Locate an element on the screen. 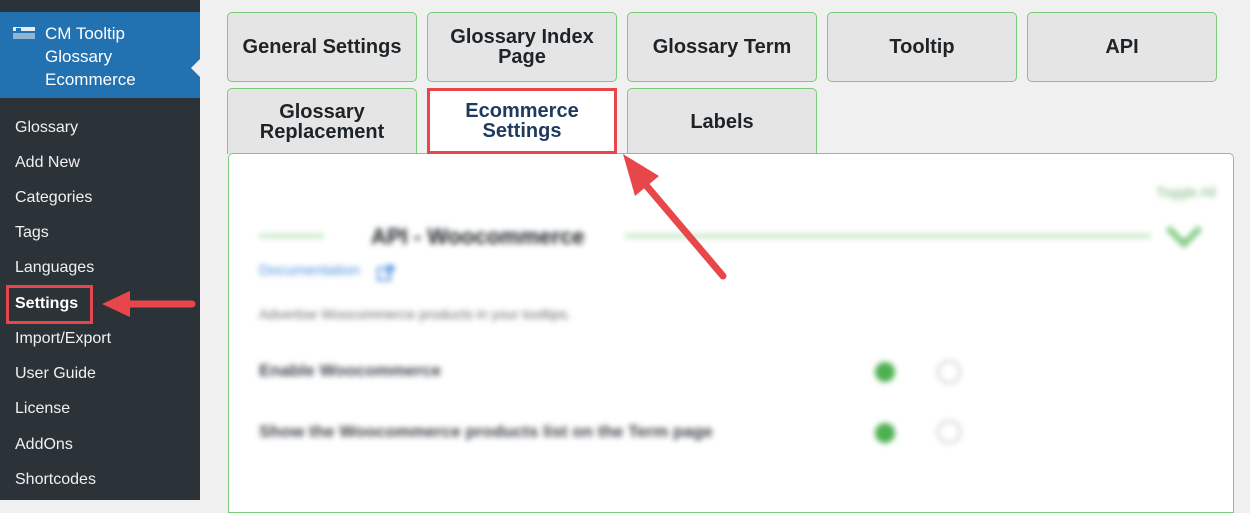 The image size is (1250, 513). sidebar-item-addons: AddOns is located at coordinates (44, 445).